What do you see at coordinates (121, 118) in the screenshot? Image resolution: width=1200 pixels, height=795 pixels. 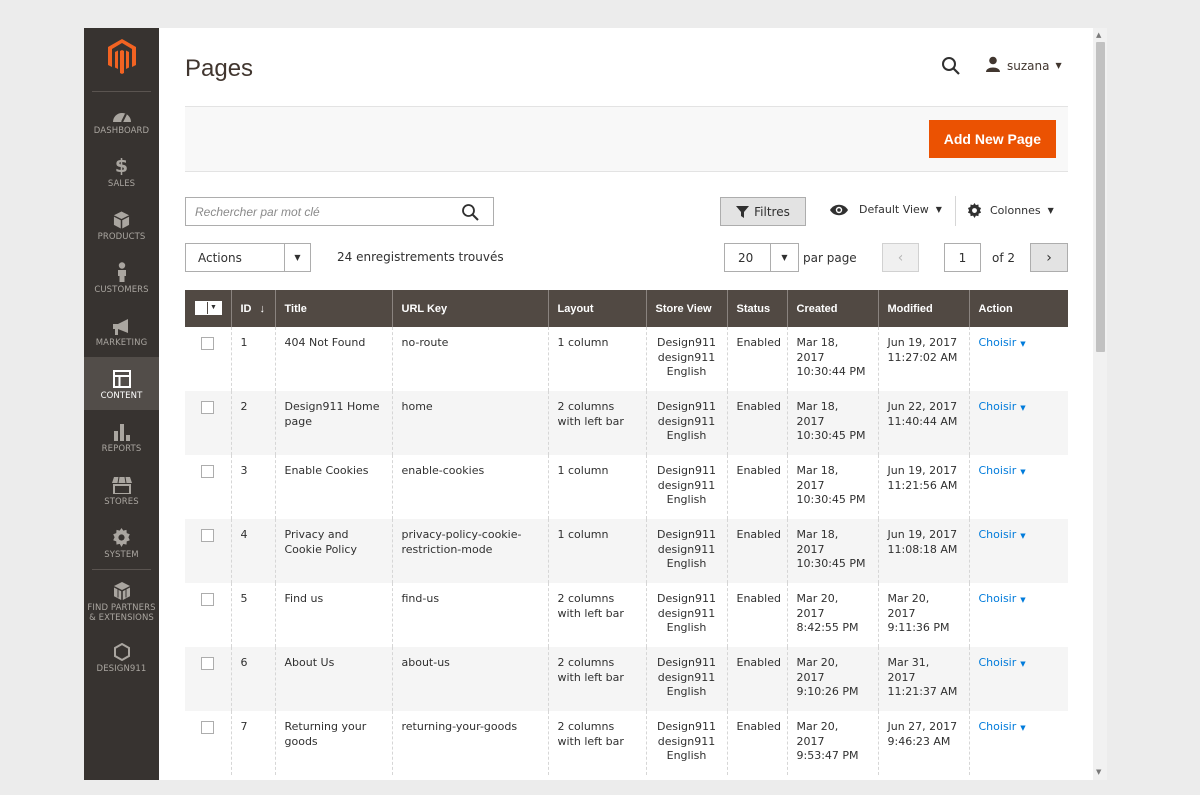 I see `sidebar-item-dashboard: DASHBOARD` at bounding box center [121, 118].